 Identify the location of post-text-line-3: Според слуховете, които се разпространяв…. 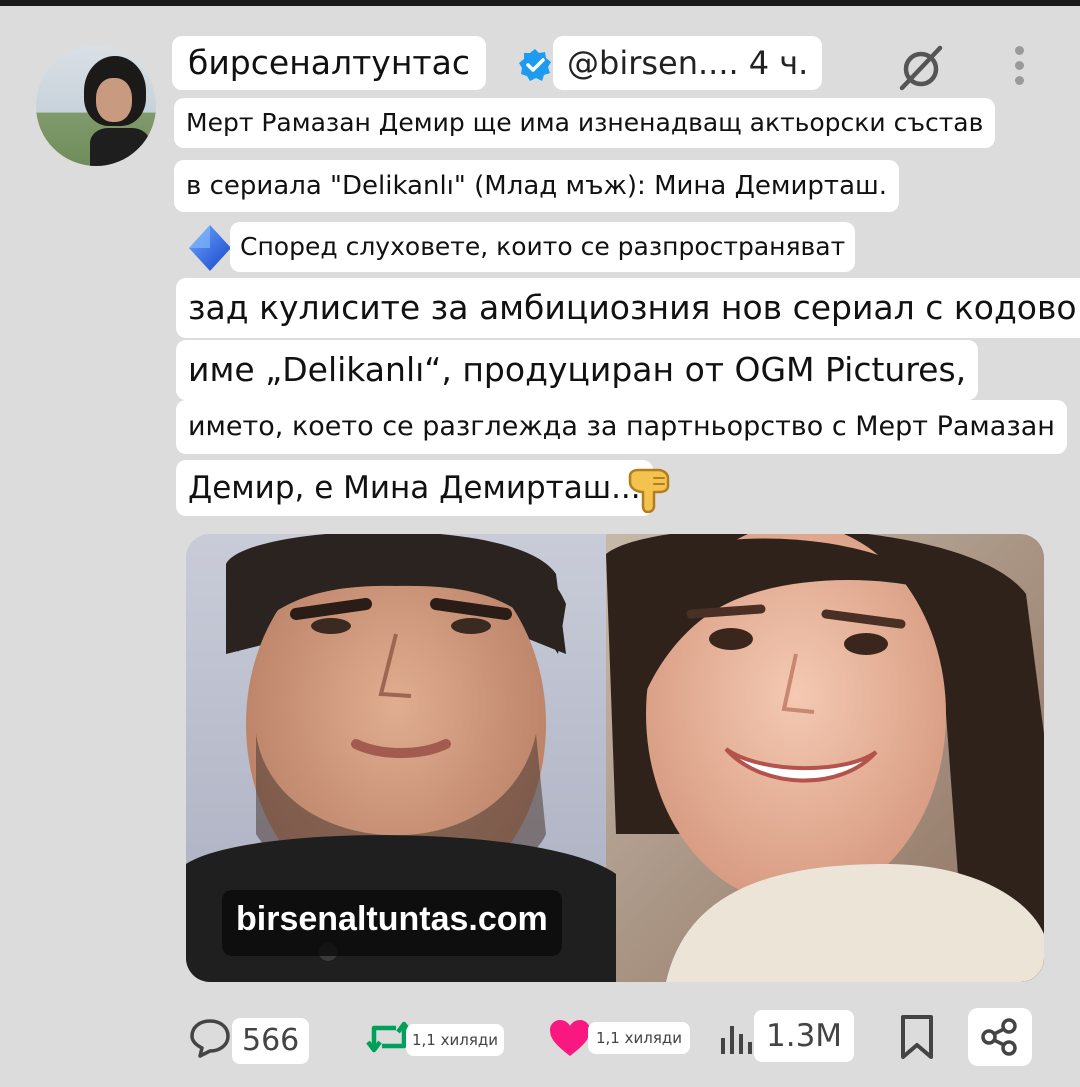
(543, 247).